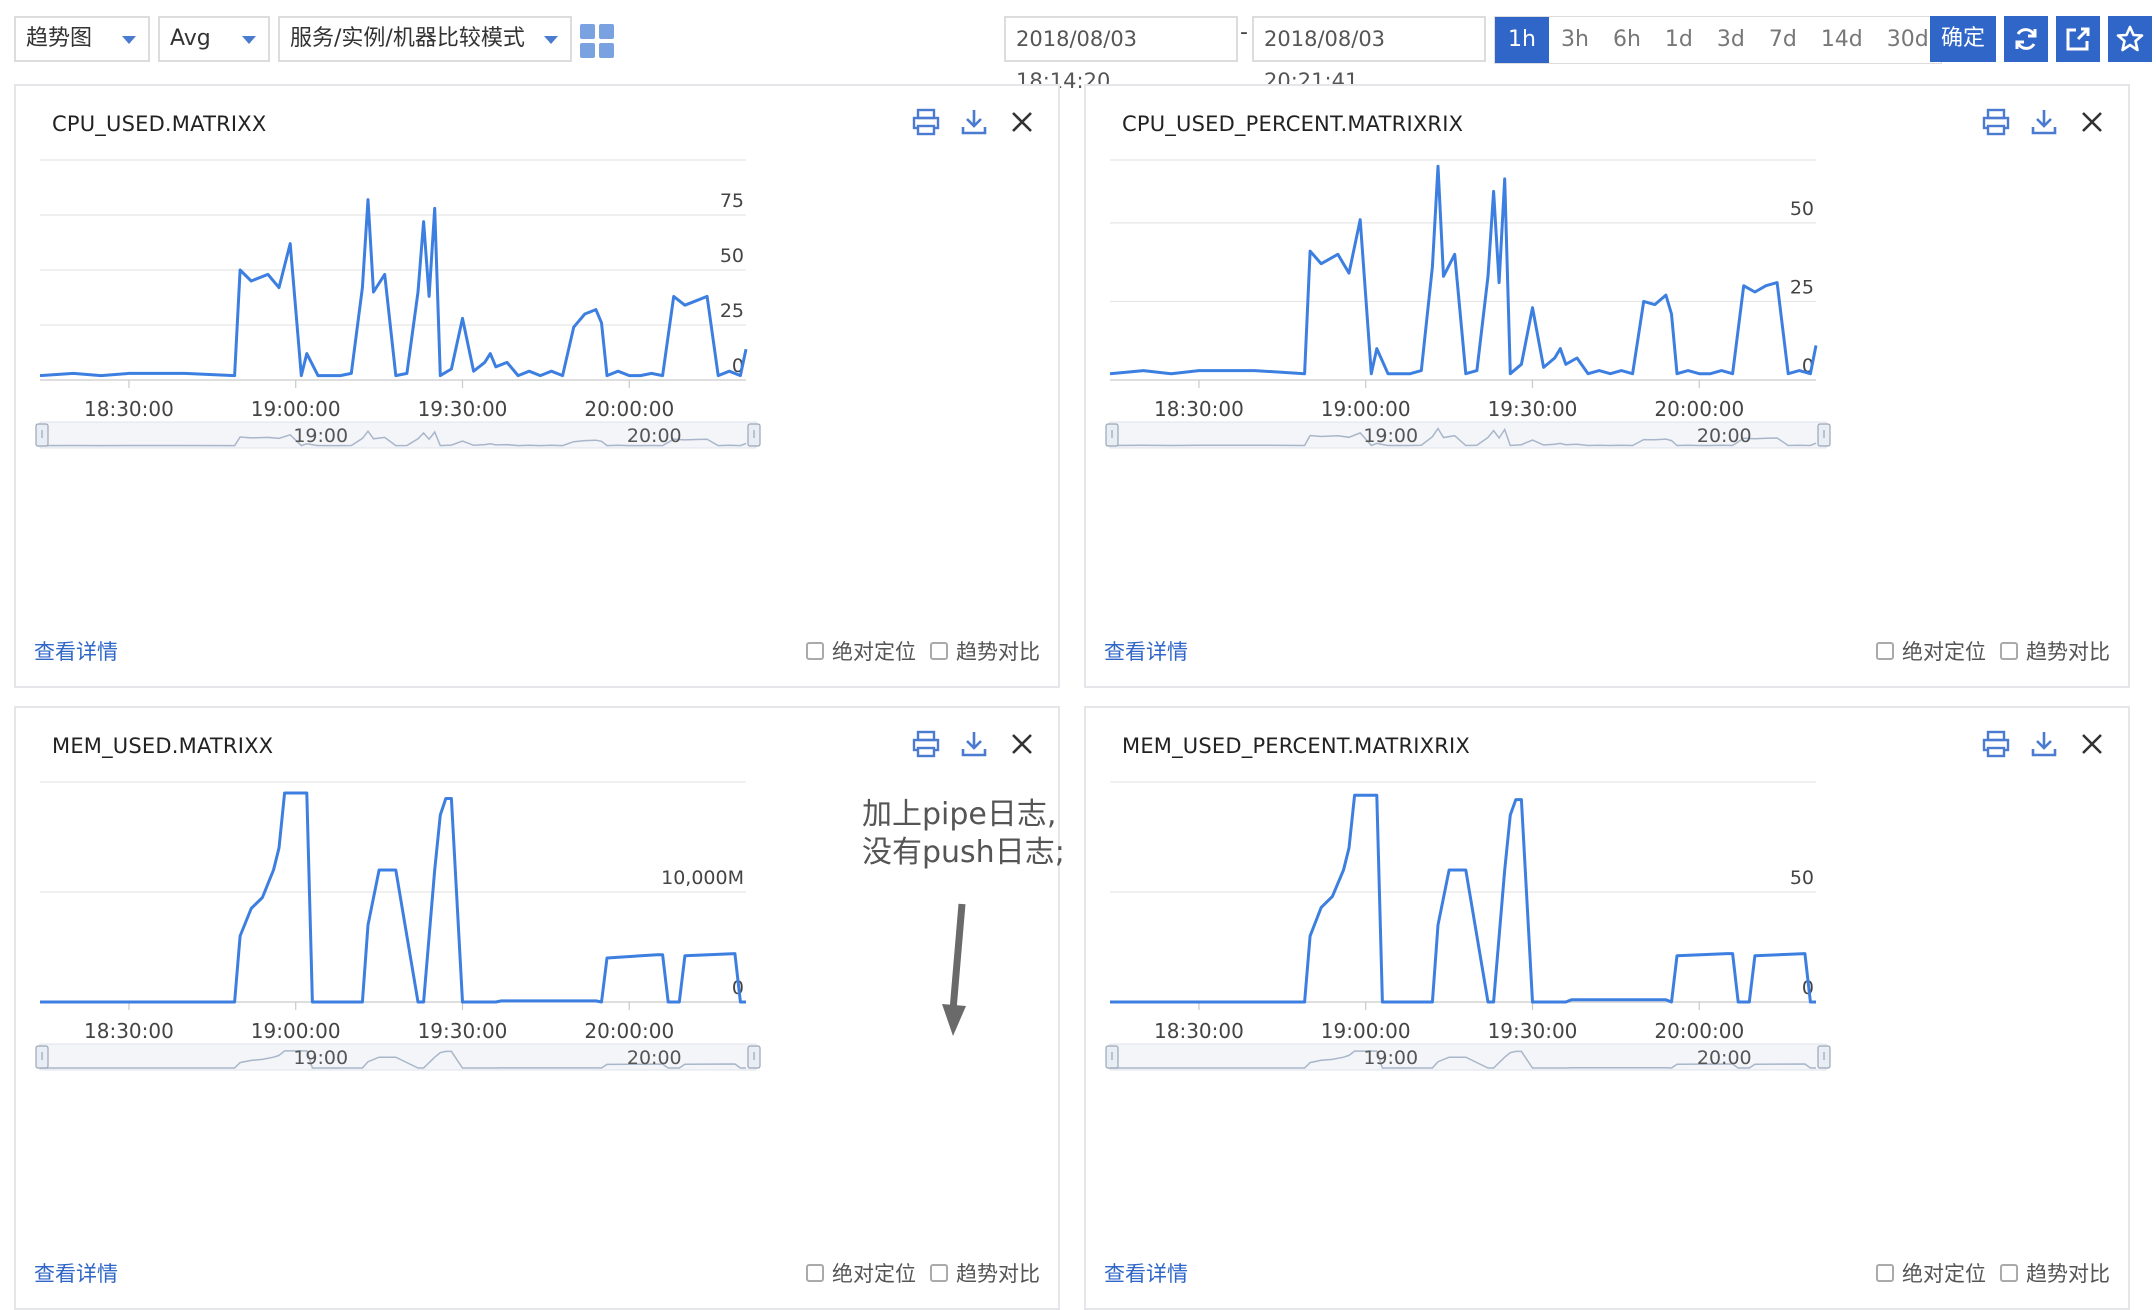 The height and width of the screenshot is (1310, 2156). I want to click on range-7d-button: 7d, so click(1783, 40).